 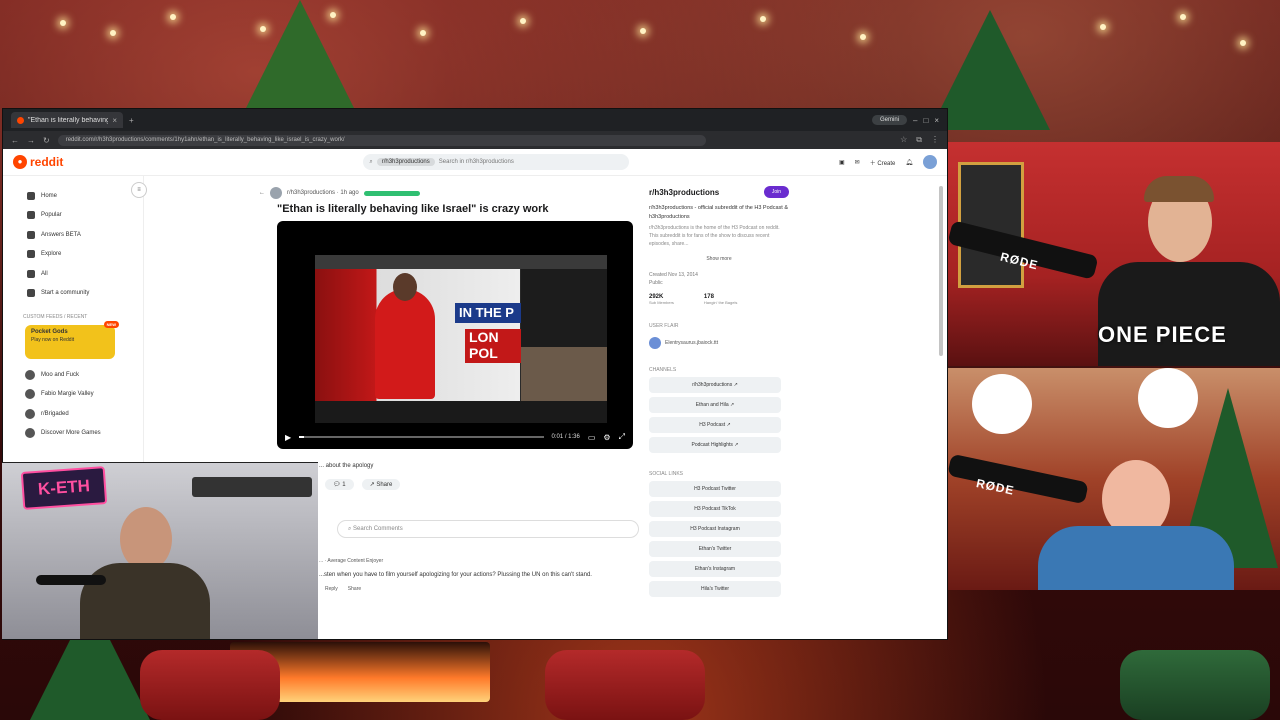 I want to click on header-actions: ▣ ✉ ＋ Create 🔔︎, so click(x=888, y=162).